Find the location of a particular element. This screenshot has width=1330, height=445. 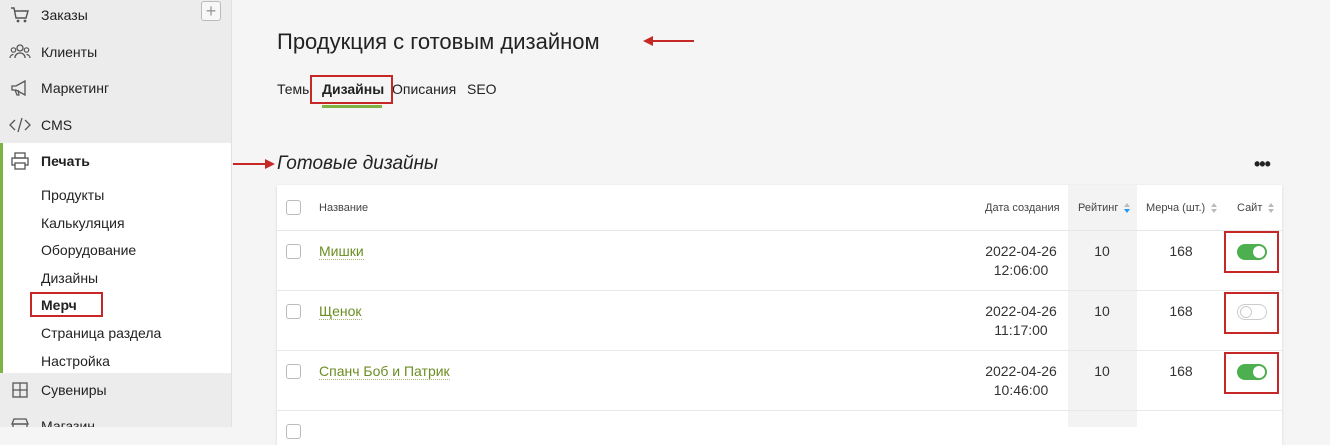

design-name-link: Щенок is located at coordinates (340, 311).